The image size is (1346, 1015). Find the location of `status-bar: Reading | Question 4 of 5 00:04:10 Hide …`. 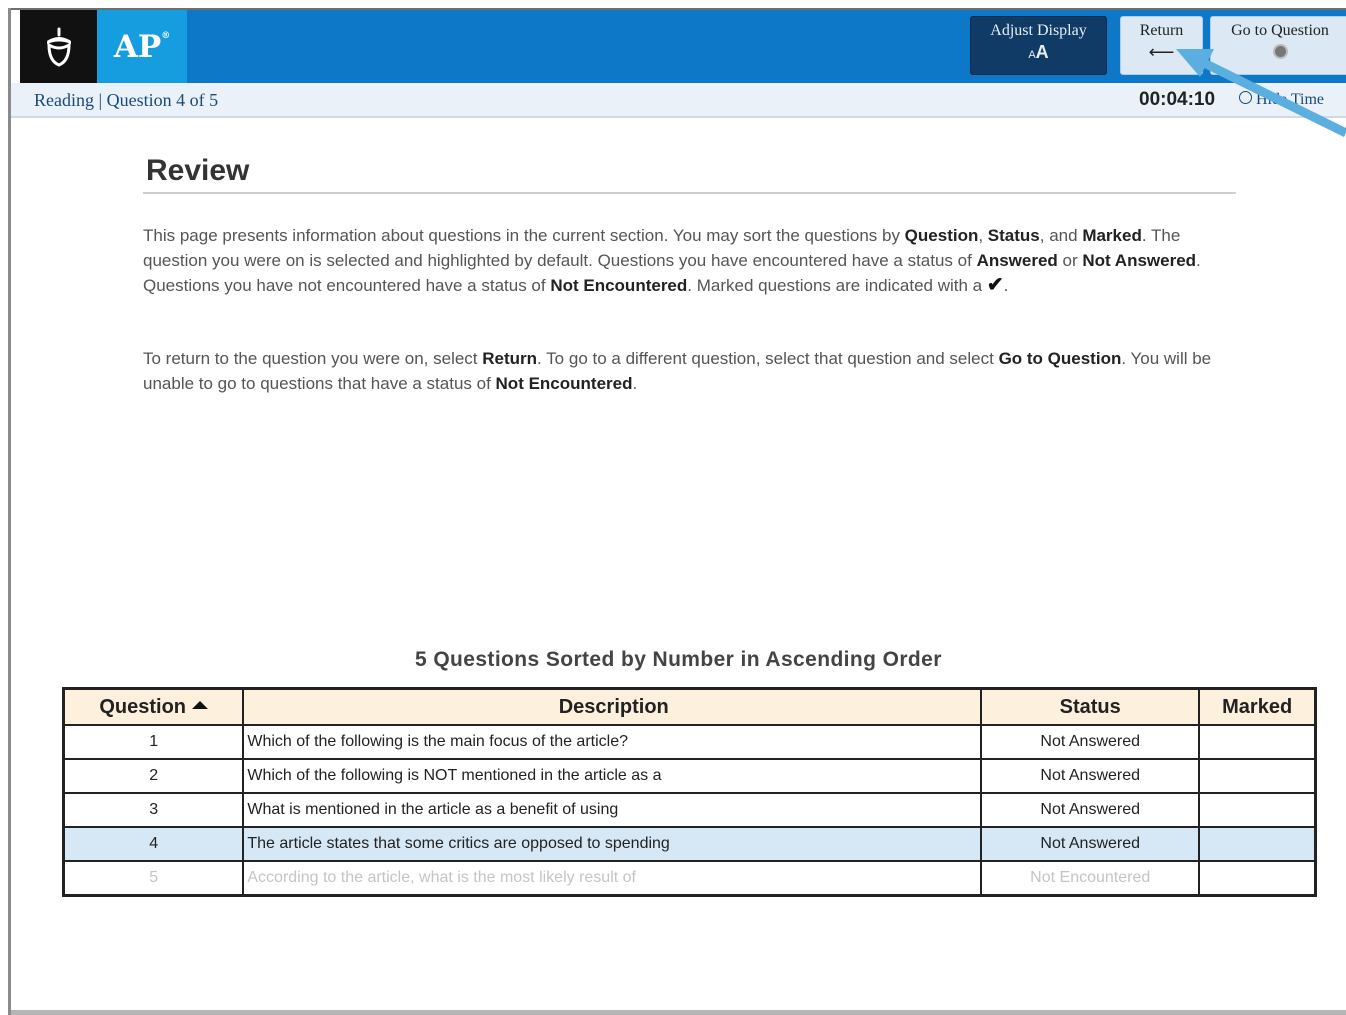

status-bar: Reading | Question 4 of 5 00:04:10 Hide … is located at coordinates (678, 100).